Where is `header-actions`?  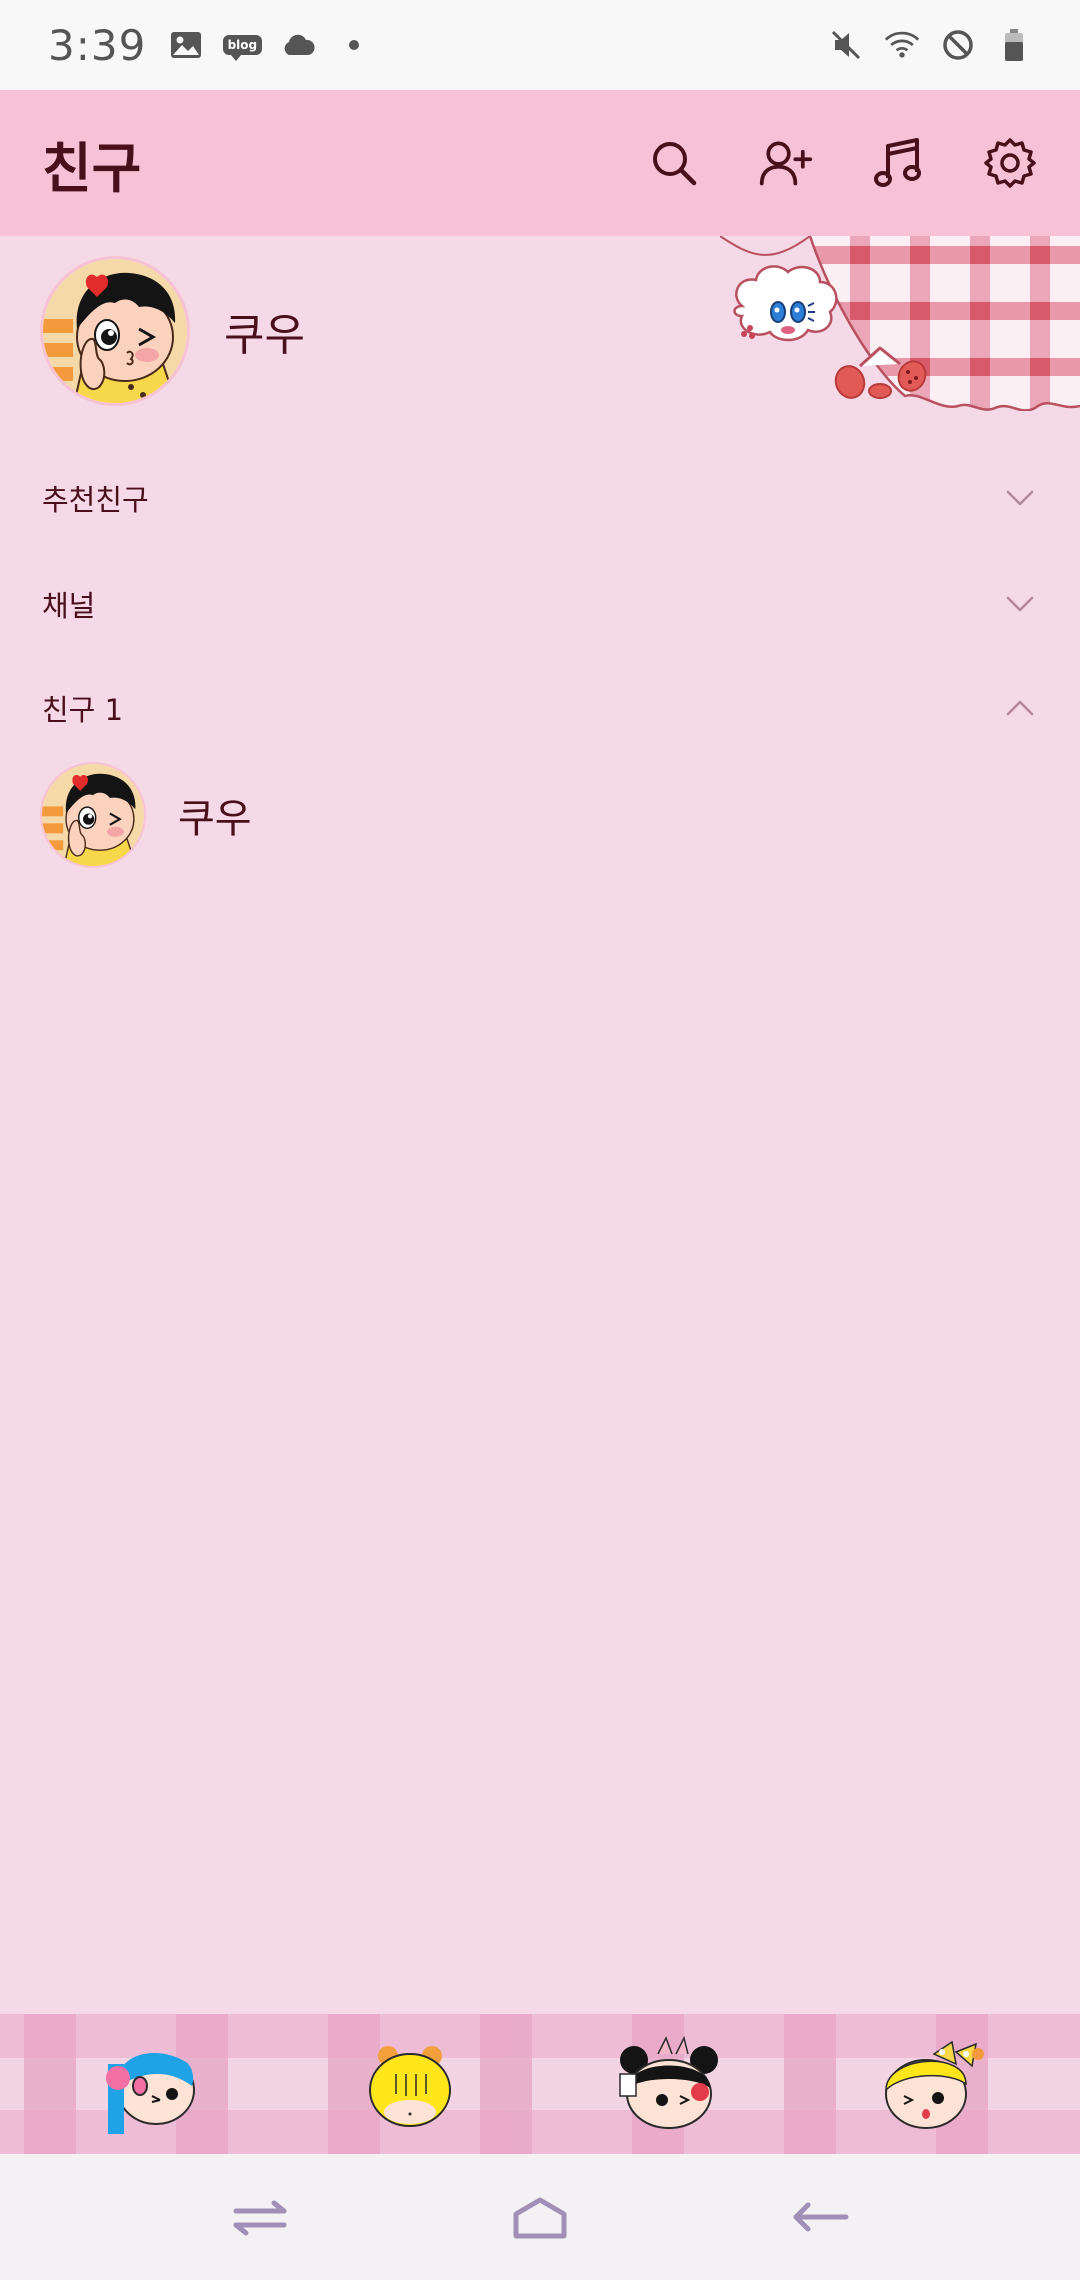 header-actions is located at coordinates (842, 163).